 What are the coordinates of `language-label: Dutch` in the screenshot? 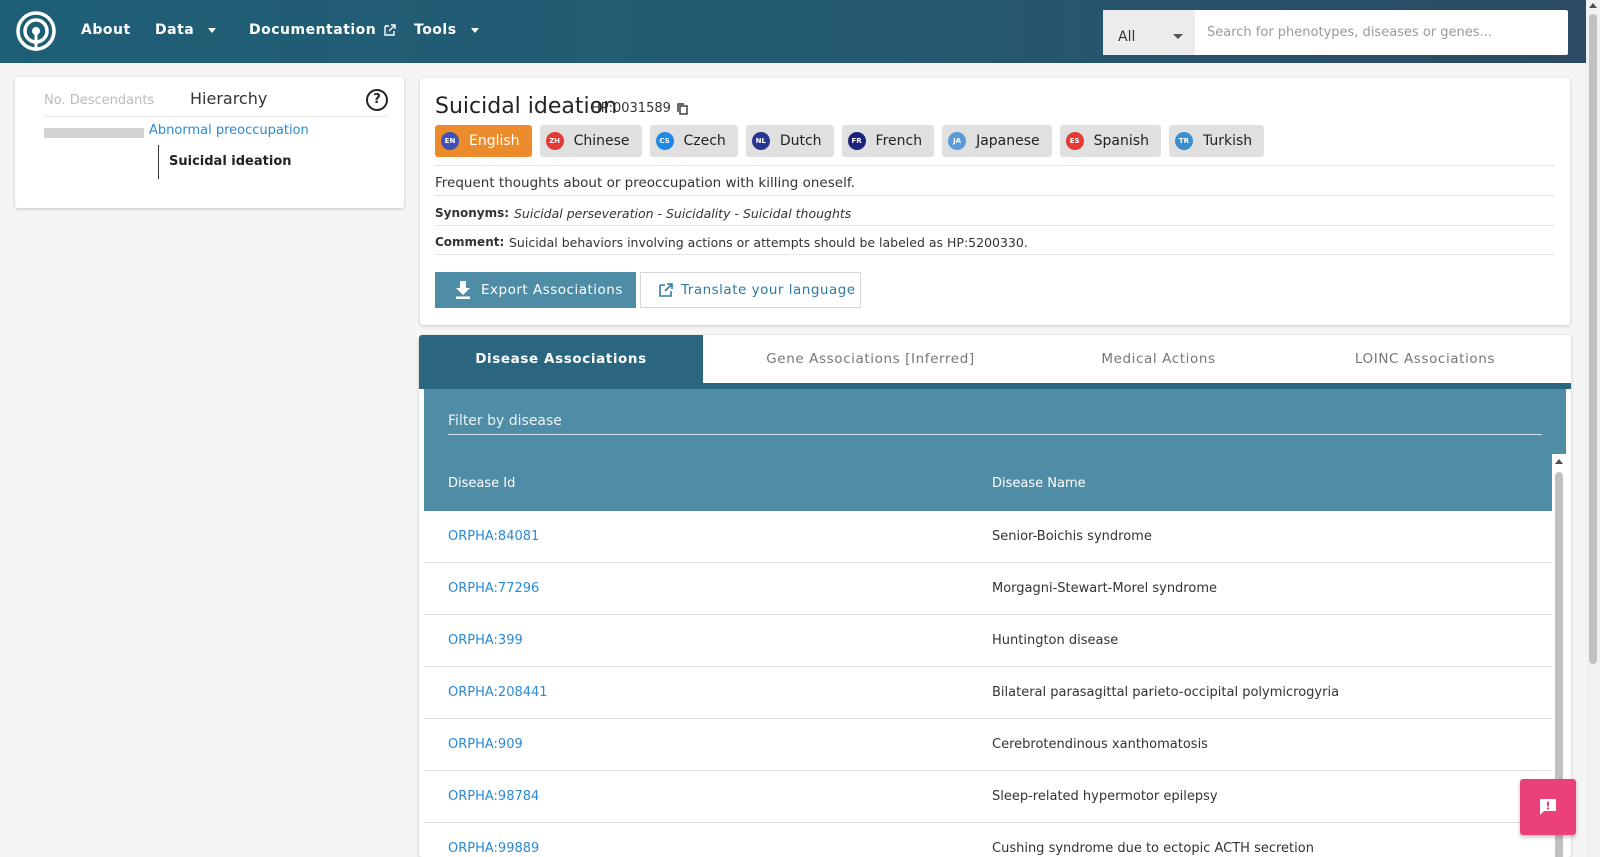 It's located at (800, 141).